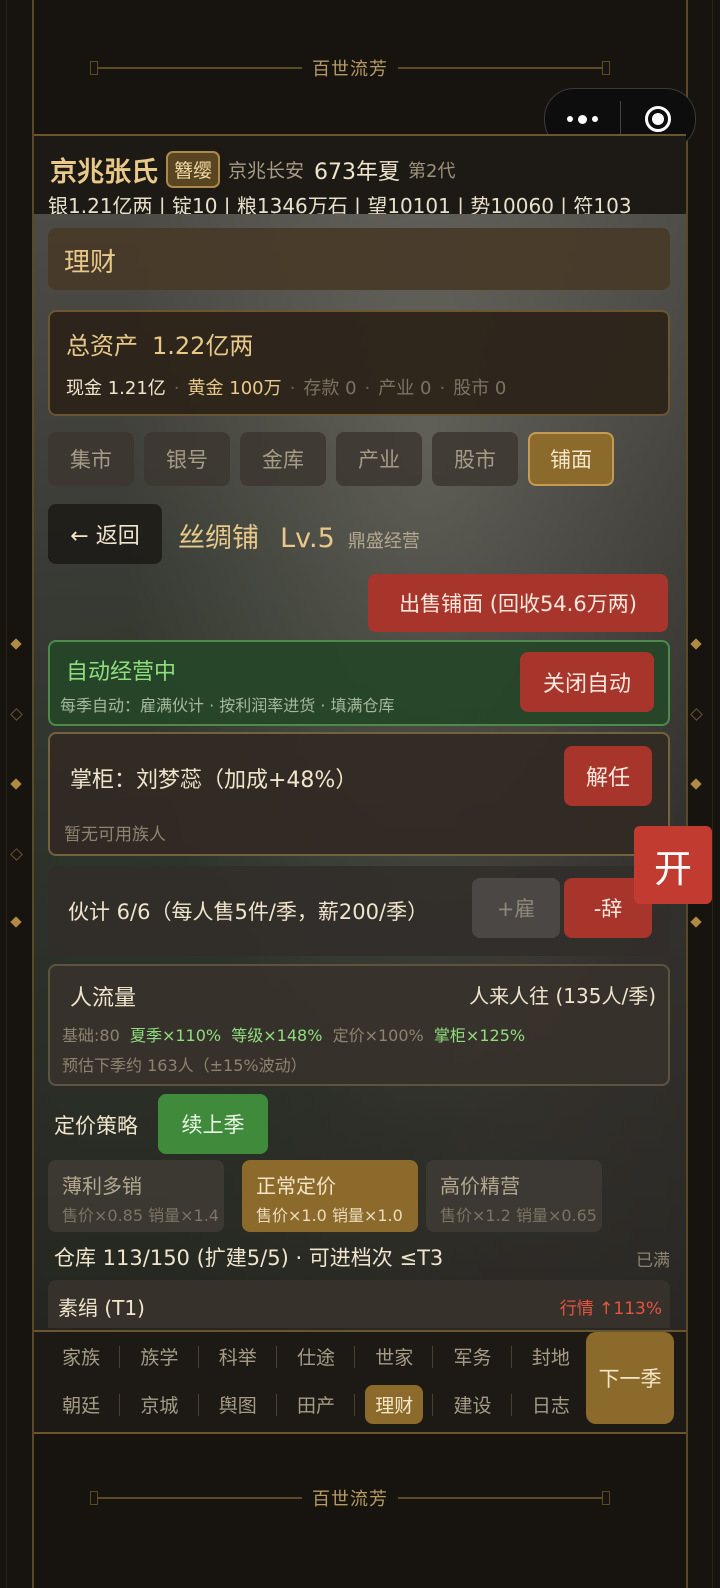 The image size is (720, 1588). Describe the element at coordinates (330, 1196) in the screenshot. I see `pricing-option-normal: 正常定价 售价×1.0 销量×1.0` at that location.